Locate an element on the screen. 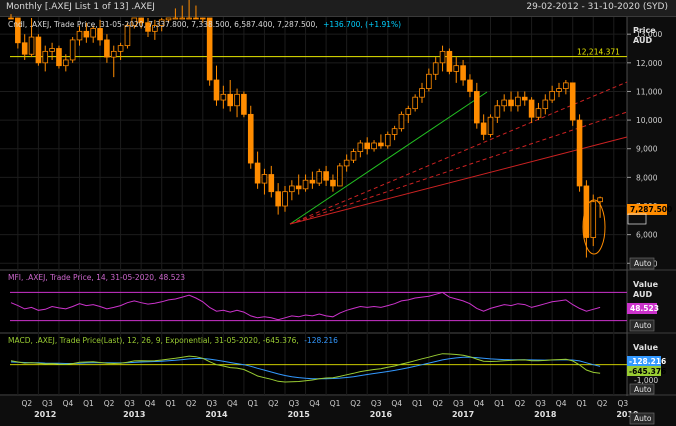 The height and width of the screenshot is (426, 676). year-label: 2015 is located at coordinates (299, 414).